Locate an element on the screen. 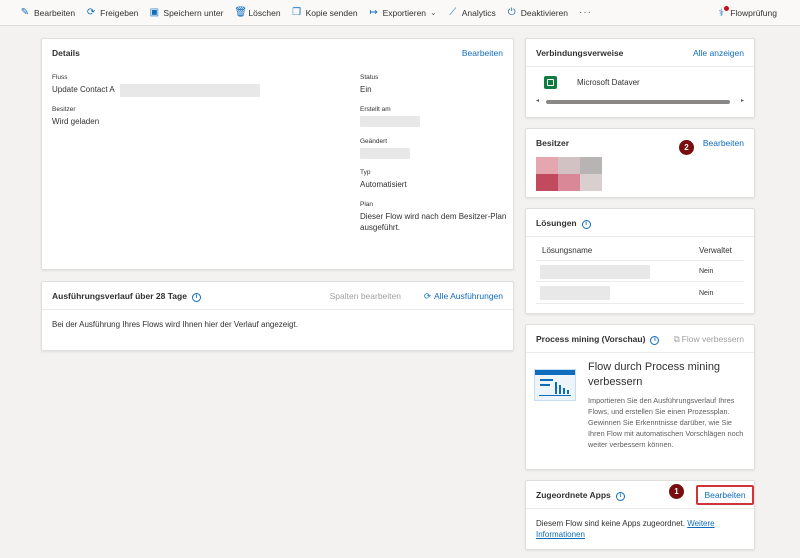 This screenshot has width=800, height=558. chevron-down-icon: ⌄ is located at coordinates (433, 12).